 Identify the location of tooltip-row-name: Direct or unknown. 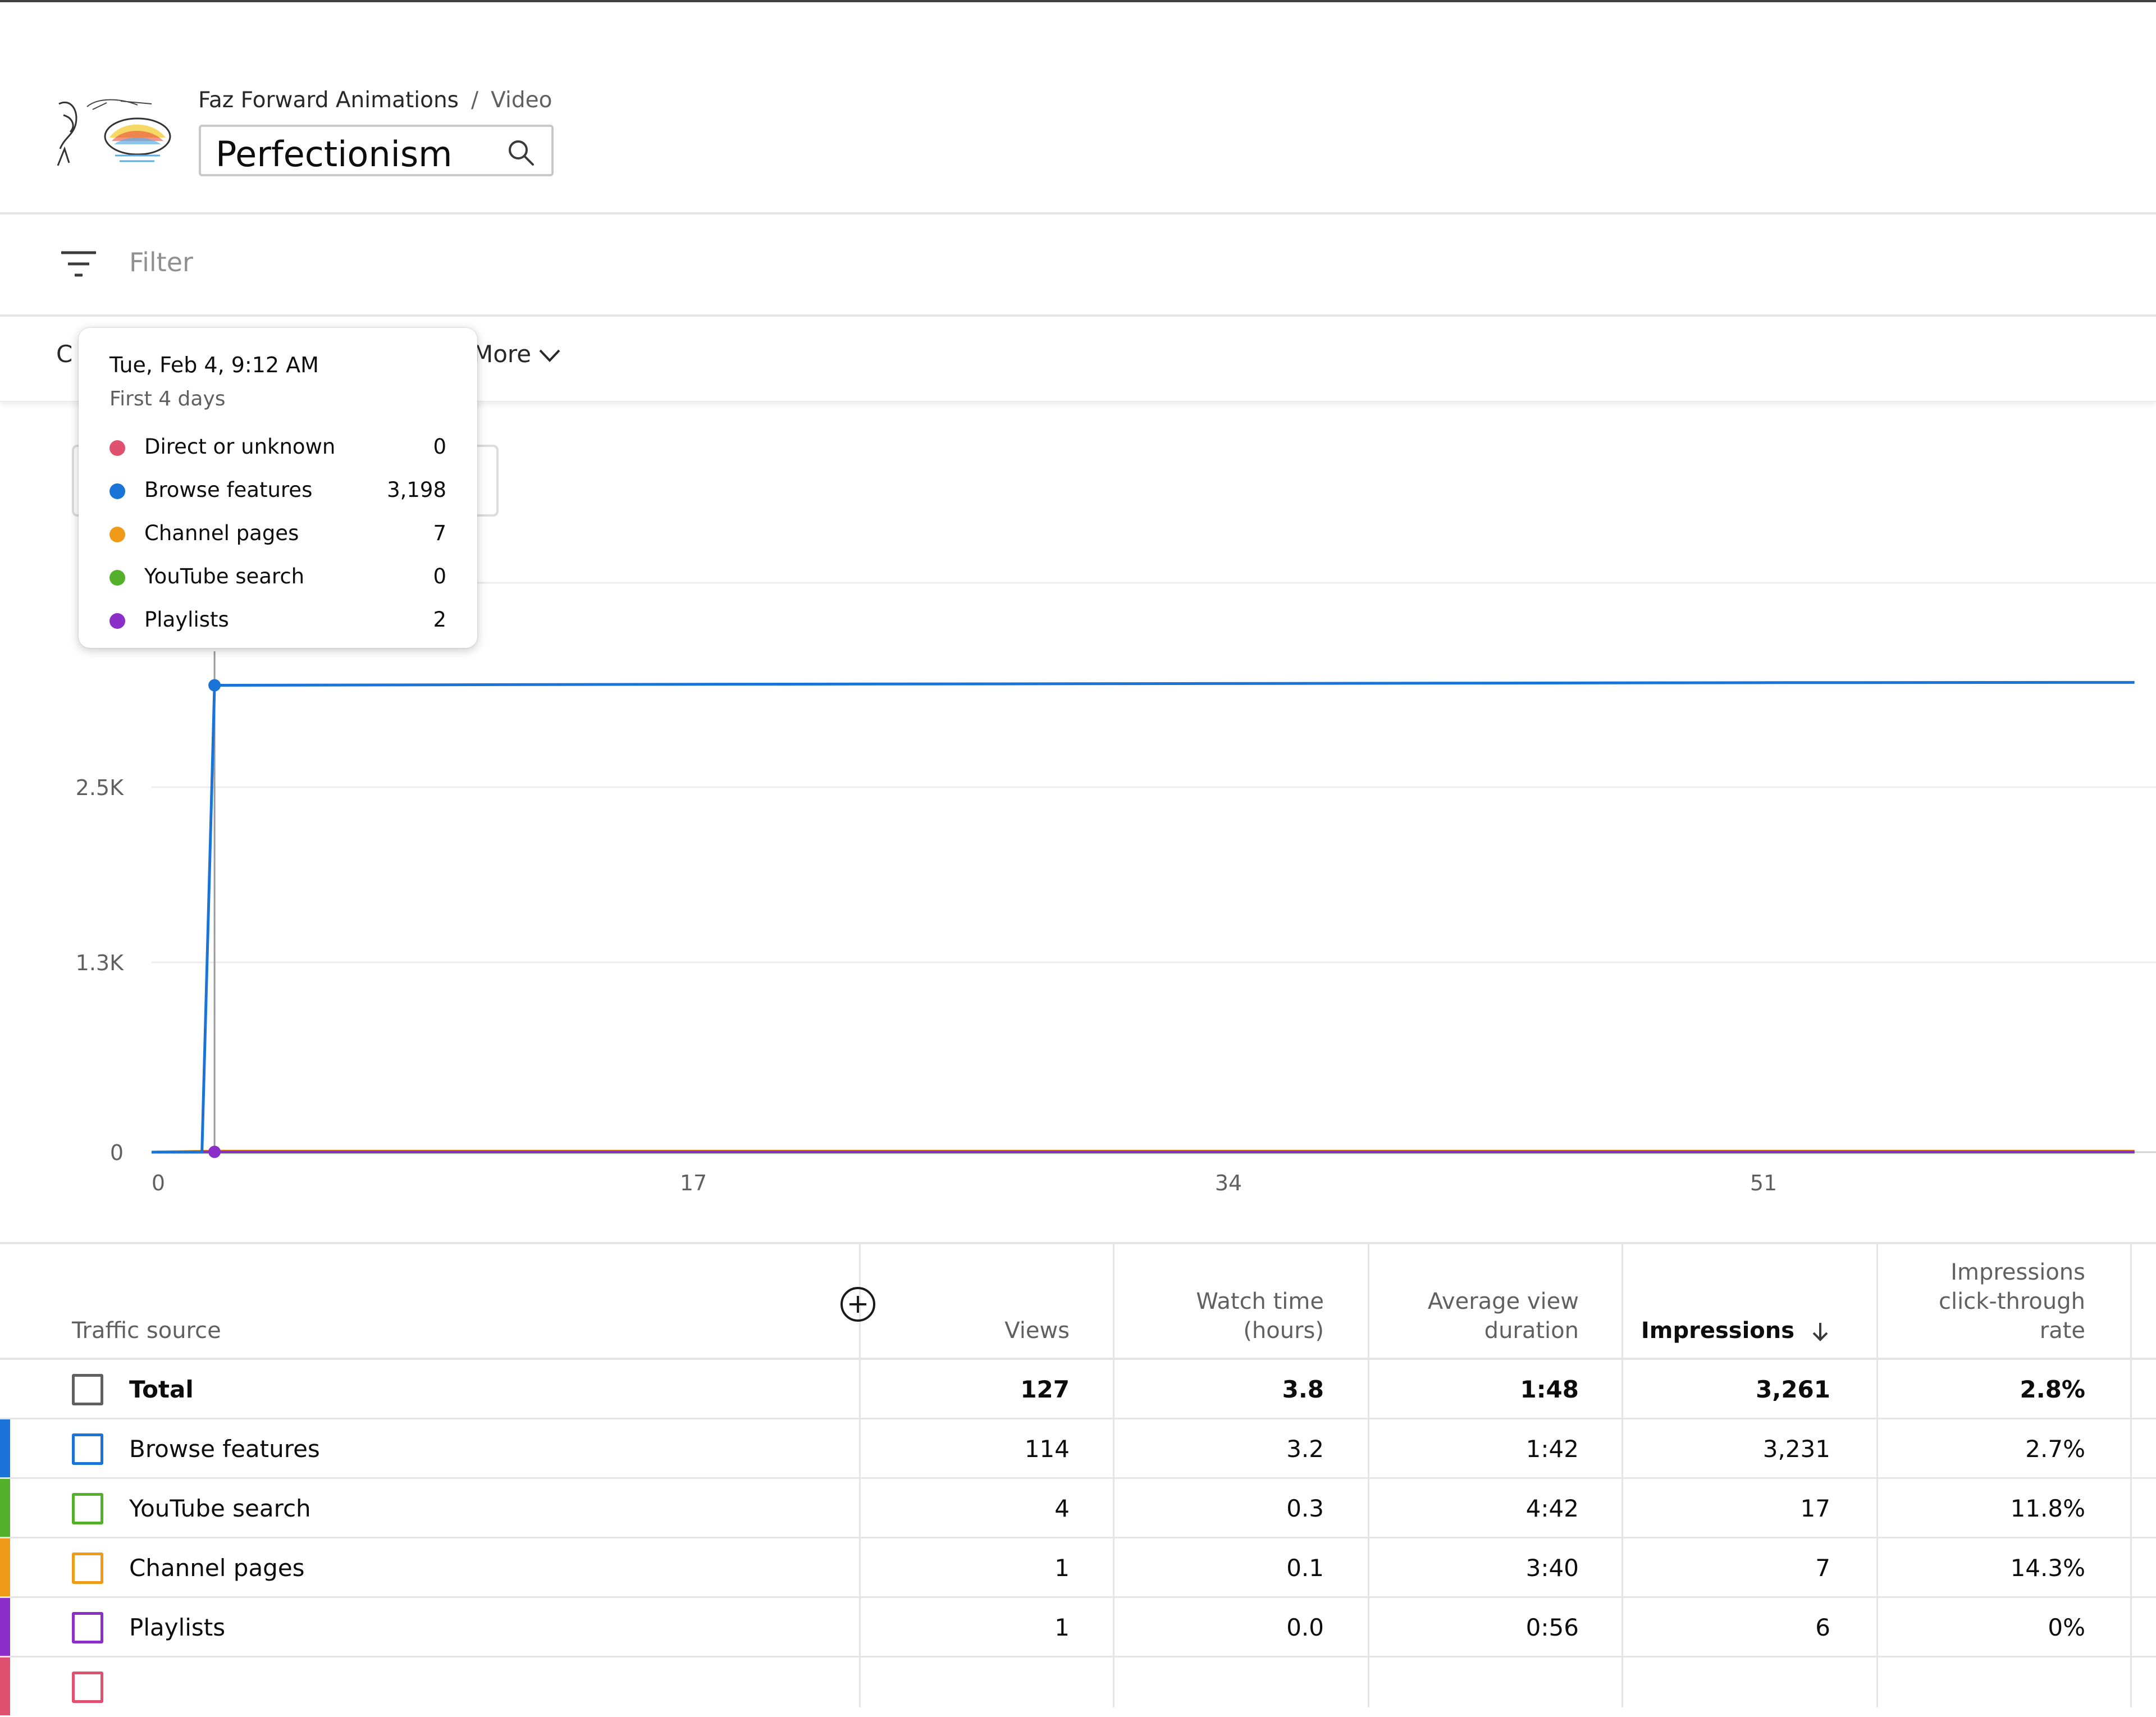
(240, 447).